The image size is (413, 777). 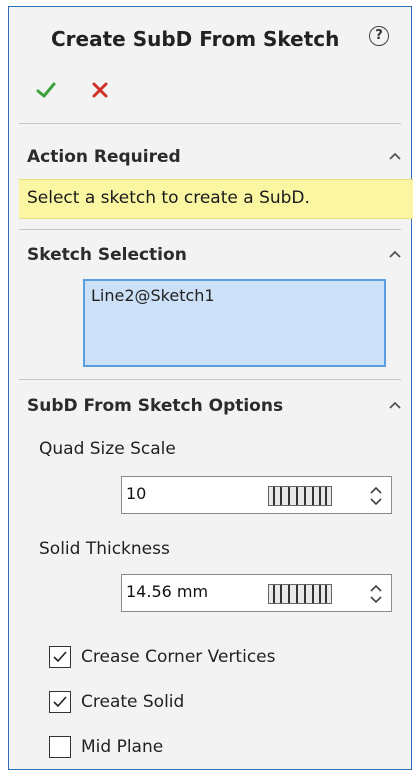 I want to click on section-header-action-required: Action Required, so click(x=104, y=157).